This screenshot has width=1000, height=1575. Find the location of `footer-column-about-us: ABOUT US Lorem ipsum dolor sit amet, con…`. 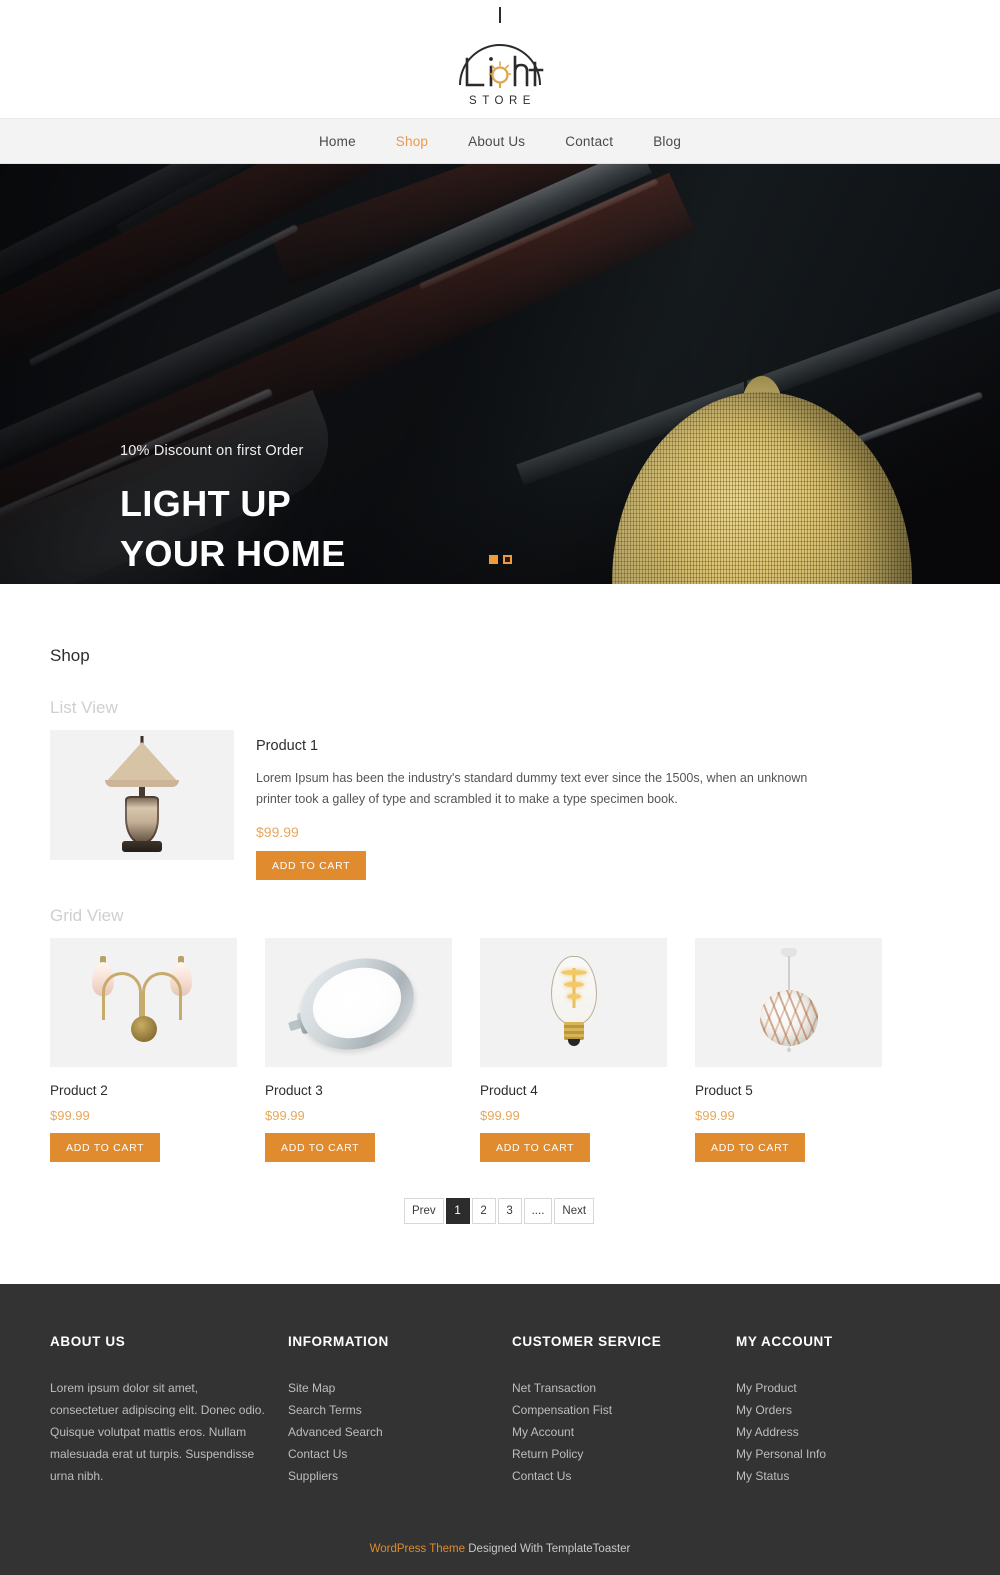

footer-column-about-us: ABOUT US Lorem ipsum dolor sit amet, con… is located at coordinates (169, 1410).